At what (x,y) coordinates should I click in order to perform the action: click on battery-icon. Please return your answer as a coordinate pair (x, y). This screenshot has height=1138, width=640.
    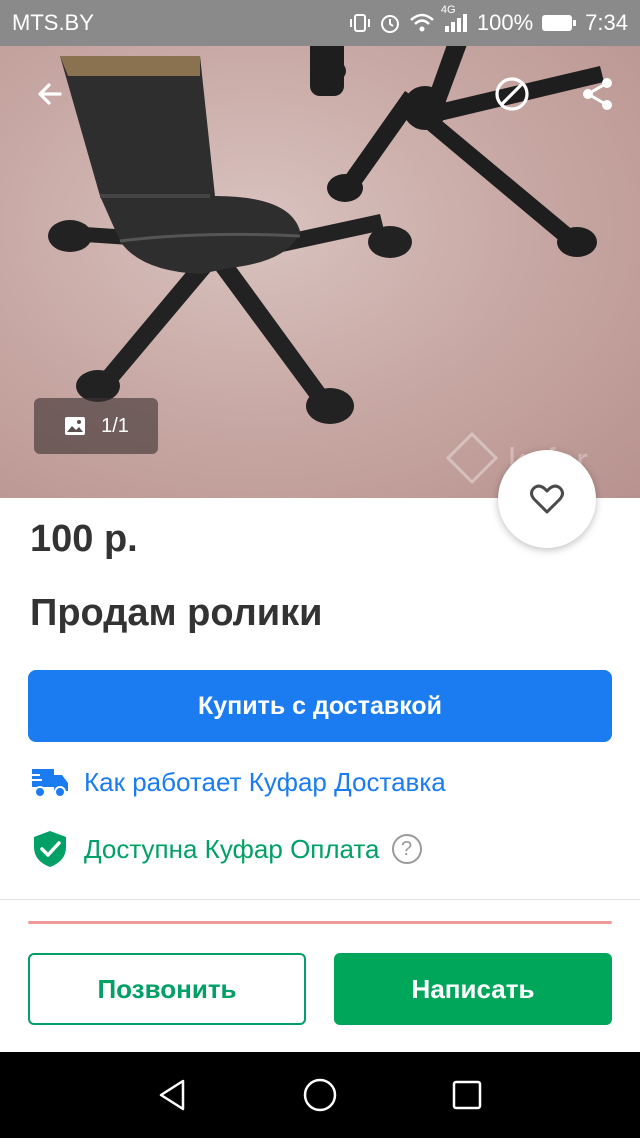
    Looking at the image, I should click on (559, 23).